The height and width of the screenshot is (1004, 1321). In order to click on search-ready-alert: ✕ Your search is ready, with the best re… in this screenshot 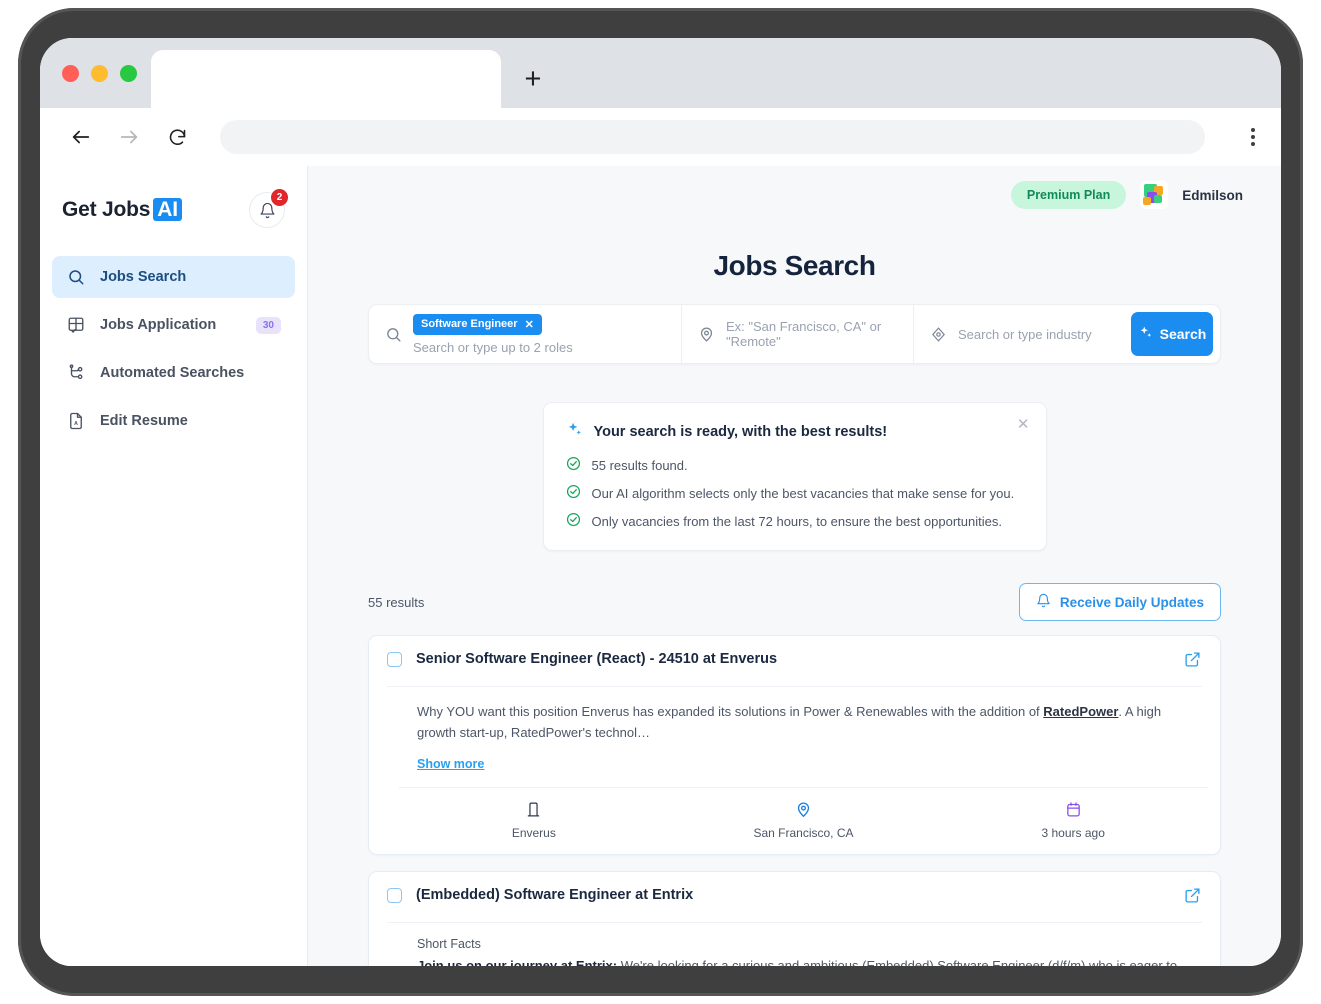, I will do `click(794, 476)`.